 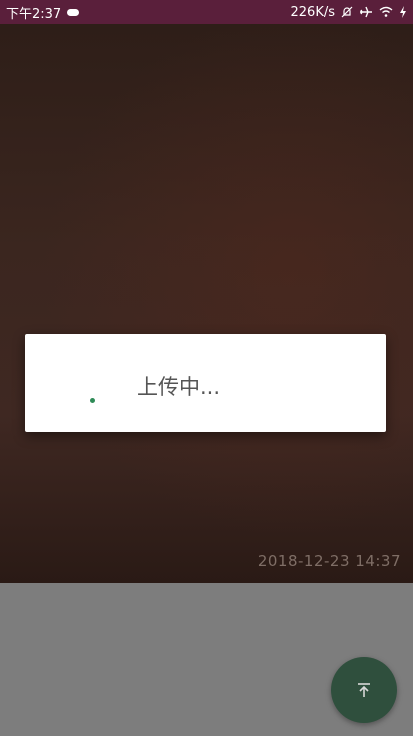 What do you see at coordinates (329, 561) in the screenshot?
I see `photo-timestamp: 2018-12-23 14:37` at bounding box center [329, 561].